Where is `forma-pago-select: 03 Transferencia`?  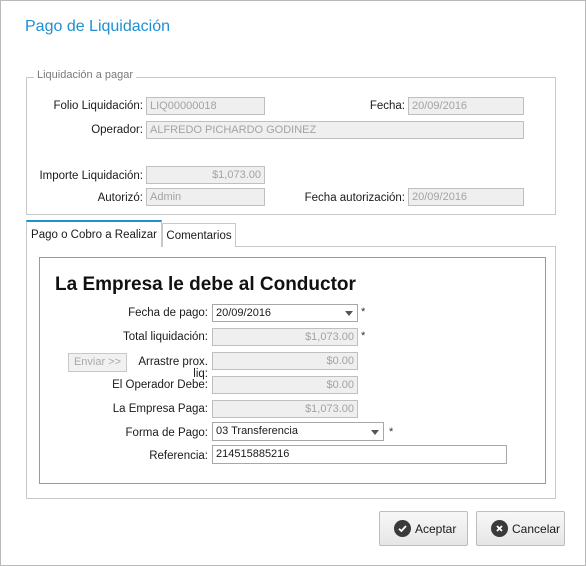 forma-pago-select: 03 Transferencia is located at coordinates (298, 431).